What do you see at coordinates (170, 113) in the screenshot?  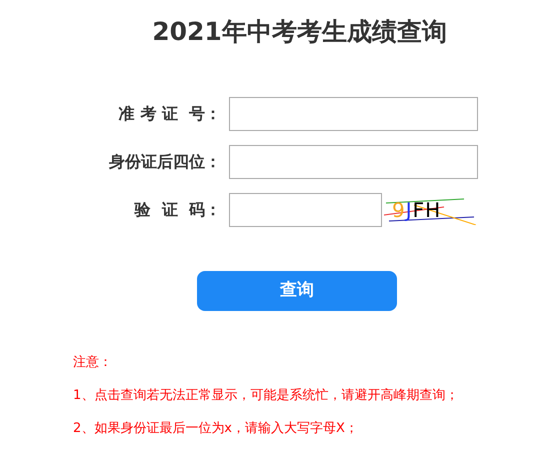 I see `field-label: 准 考 证 号：` at bounding box center [170, 113].